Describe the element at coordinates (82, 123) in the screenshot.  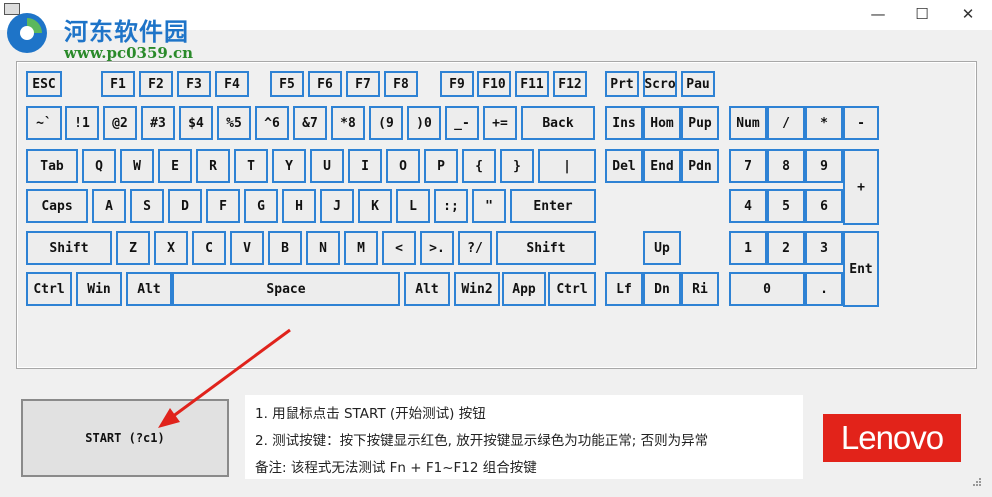
I see `key-1: !1` at that location.